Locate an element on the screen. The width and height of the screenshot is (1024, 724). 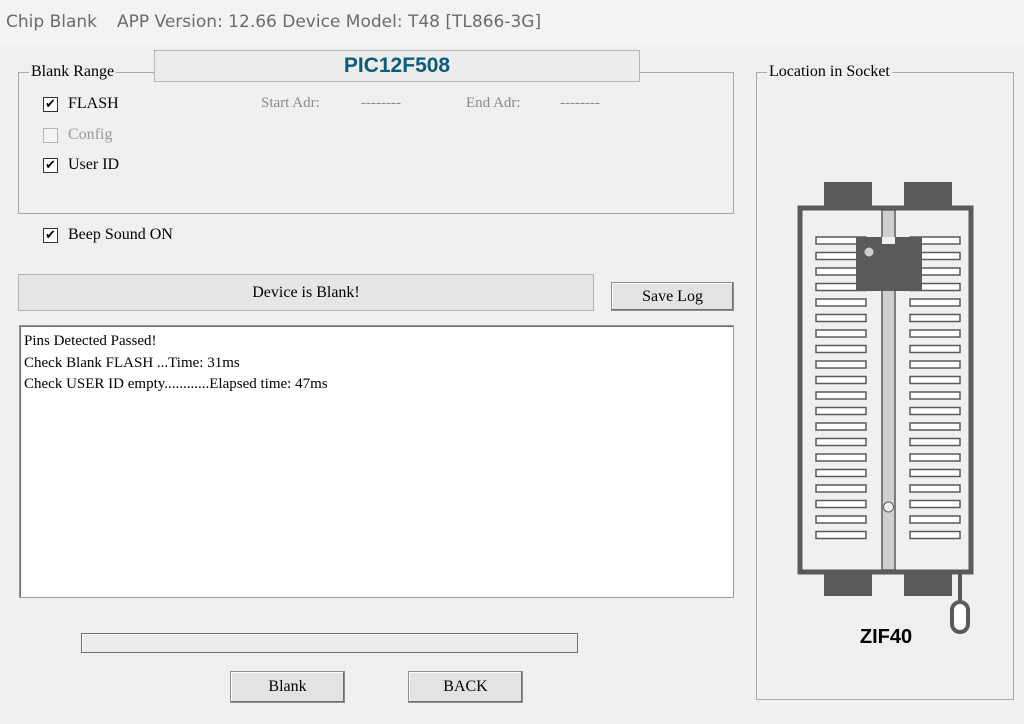
blank-range-legend: Blank Range is located at coordinates (73, 72).